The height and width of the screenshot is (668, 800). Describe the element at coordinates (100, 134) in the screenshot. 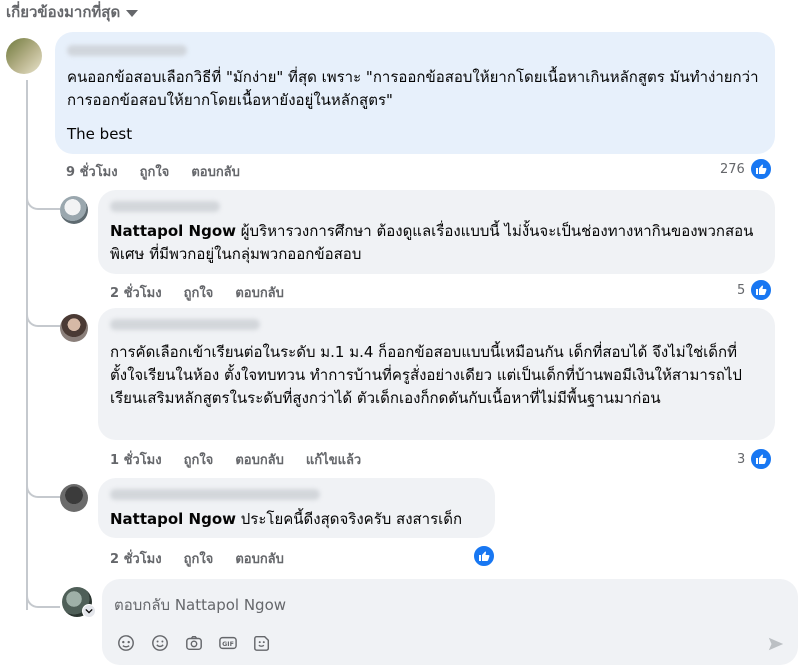

I see `comment-text-line: The best` at that location.